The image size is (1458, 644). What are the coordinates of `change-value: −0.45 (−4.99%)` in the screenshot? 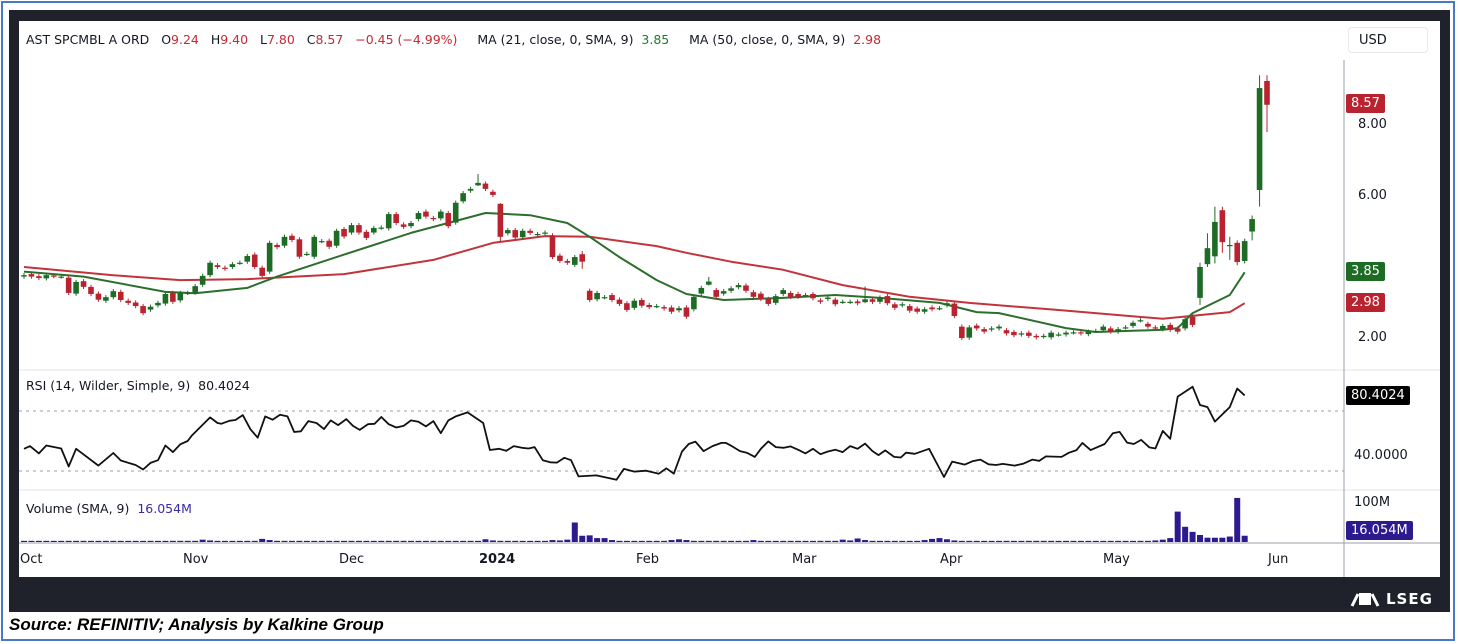 It's located at (406, 39).